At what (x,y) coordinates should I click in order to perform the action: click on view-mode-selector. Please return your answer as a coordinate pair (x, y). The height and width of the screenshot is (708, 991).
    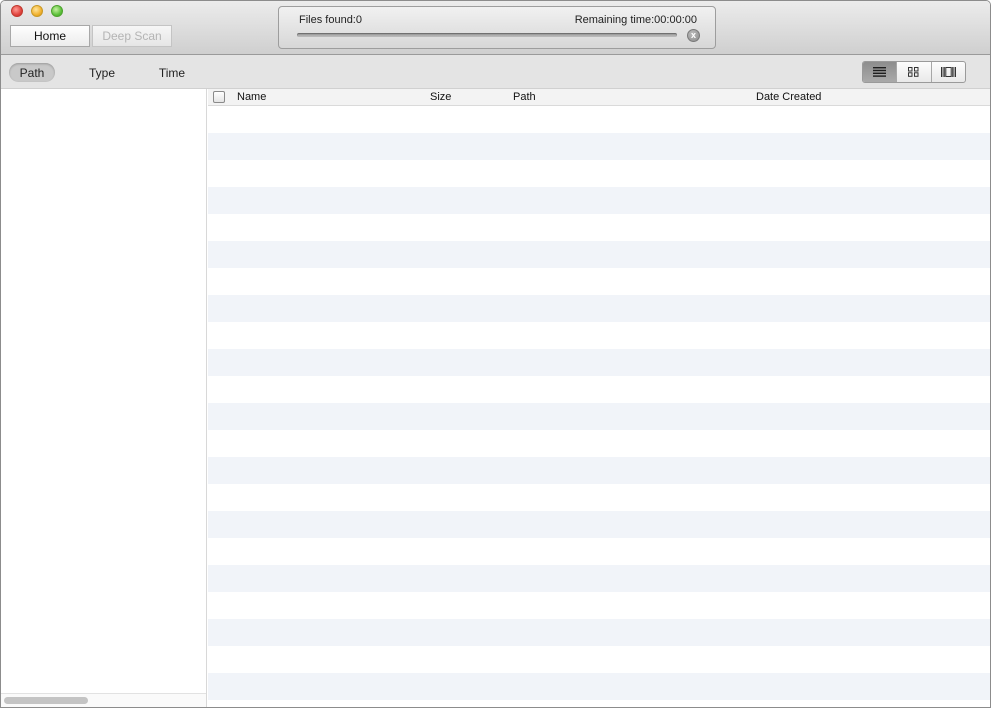
    Looking at the image, I should click on (914, 72).